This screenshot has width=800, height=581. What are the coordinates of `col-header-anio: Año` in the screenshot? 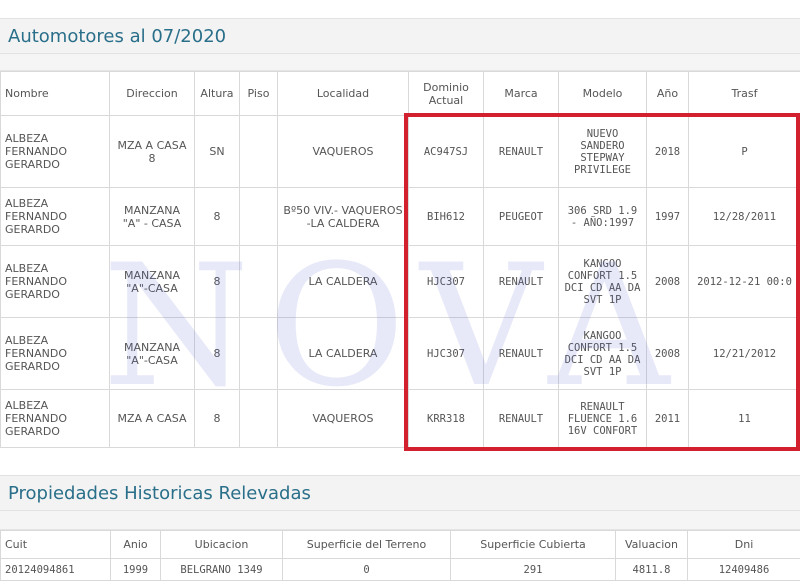 It's located at (668, 94).